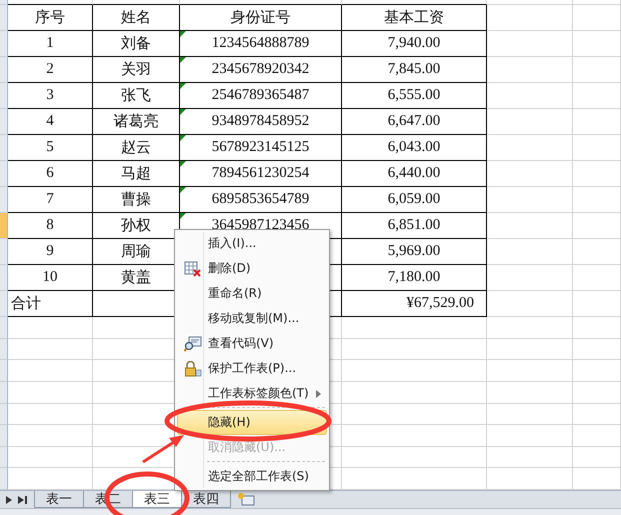 The height and width of the screenshot is (515, 621). I want to click on table-cell: 张飞, so click(136, 96).